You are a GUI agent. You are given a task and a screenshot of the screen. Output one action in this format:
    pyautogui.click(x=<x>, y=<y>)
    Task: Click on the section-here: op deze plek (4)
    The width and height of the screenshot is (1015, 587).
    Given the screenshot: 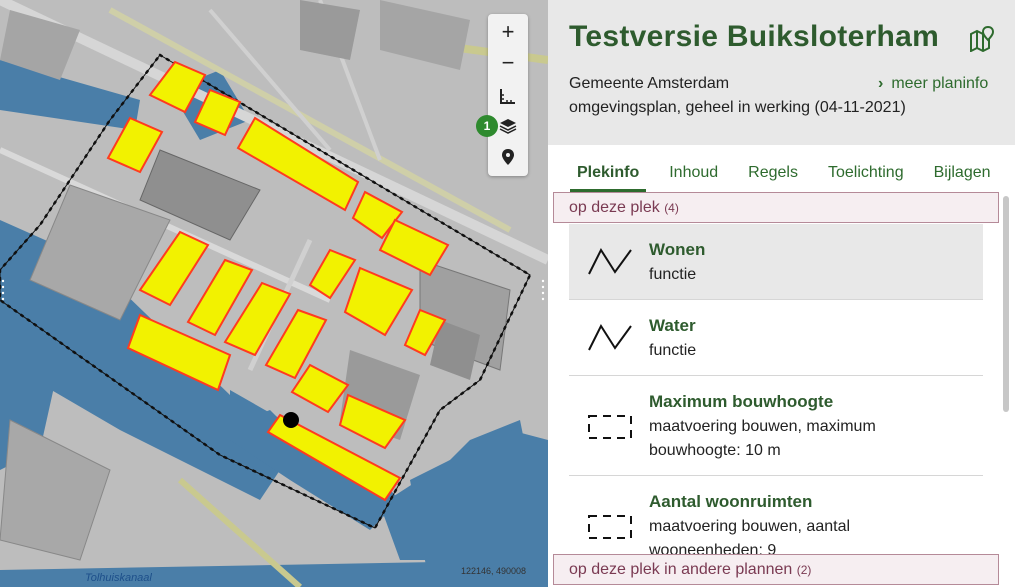 What is the action you would take?
    pyautogui.click(x=776, y=207)
    